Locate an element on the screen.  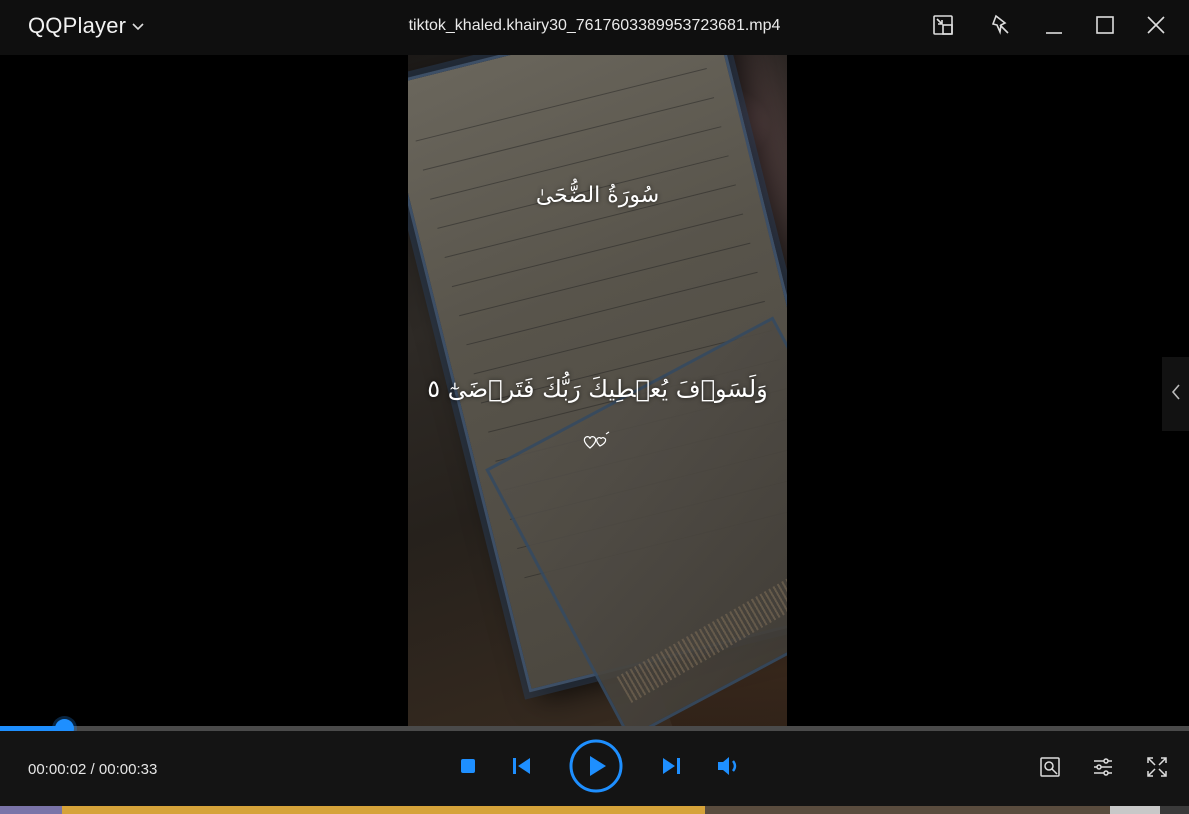
play-icon is located at coordinates (596, 768).